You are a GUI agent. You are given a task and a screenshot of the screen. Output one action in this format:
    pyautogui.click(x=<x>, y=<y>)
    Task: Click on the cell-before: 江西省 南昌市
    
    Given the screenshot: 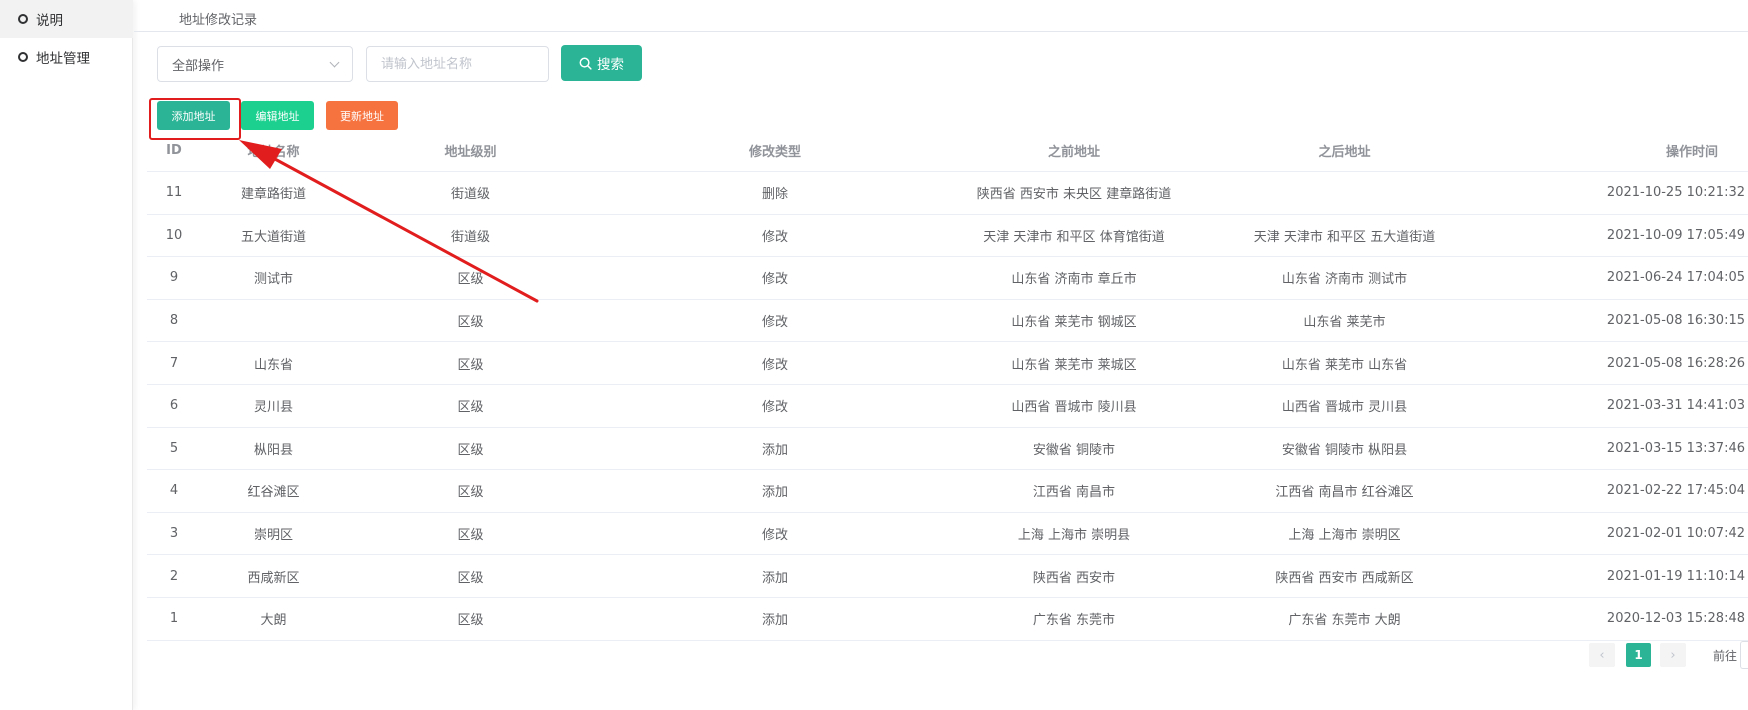 What is the action you would take?
    pyautogui.click(x=1074, y=493)
    